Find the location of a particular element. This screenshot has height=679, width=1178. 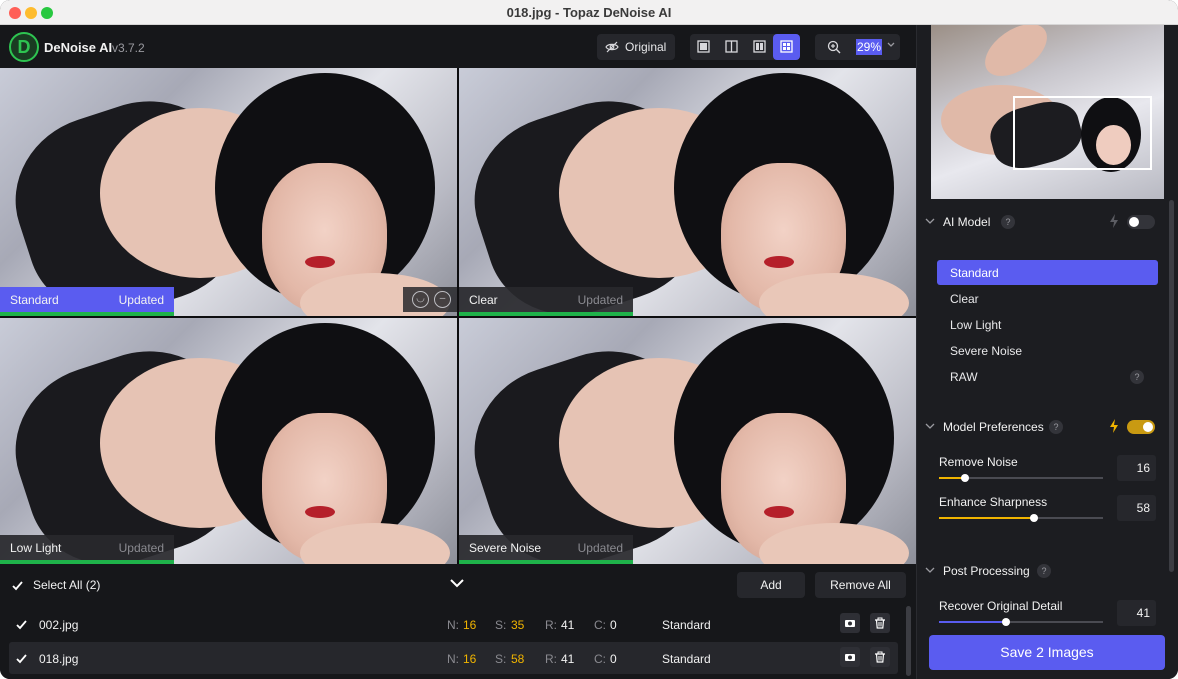

add-button: Add is located at coordinates (771, 585).